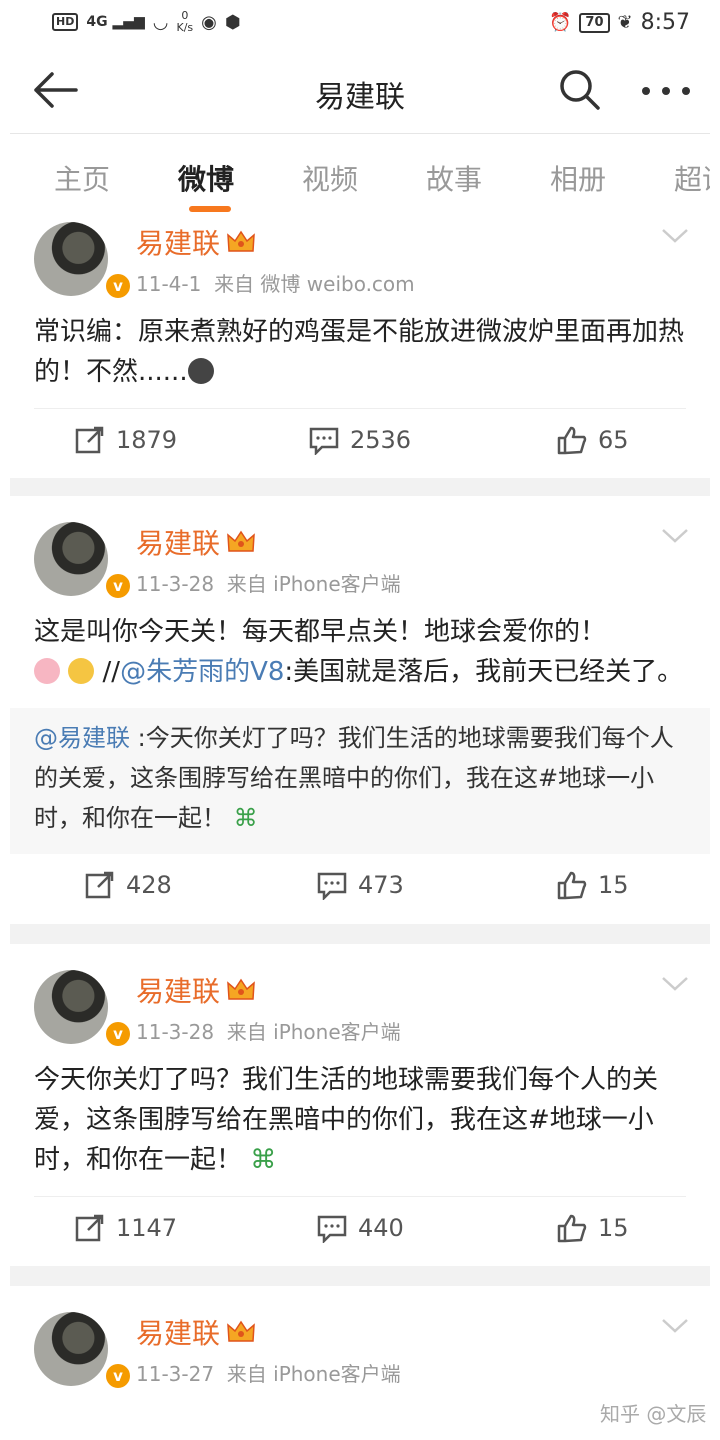  What do you see at coordinates (47, 671) in the screenshot?
I see `pig-emoji-icon` at bounding box center [47, 671].